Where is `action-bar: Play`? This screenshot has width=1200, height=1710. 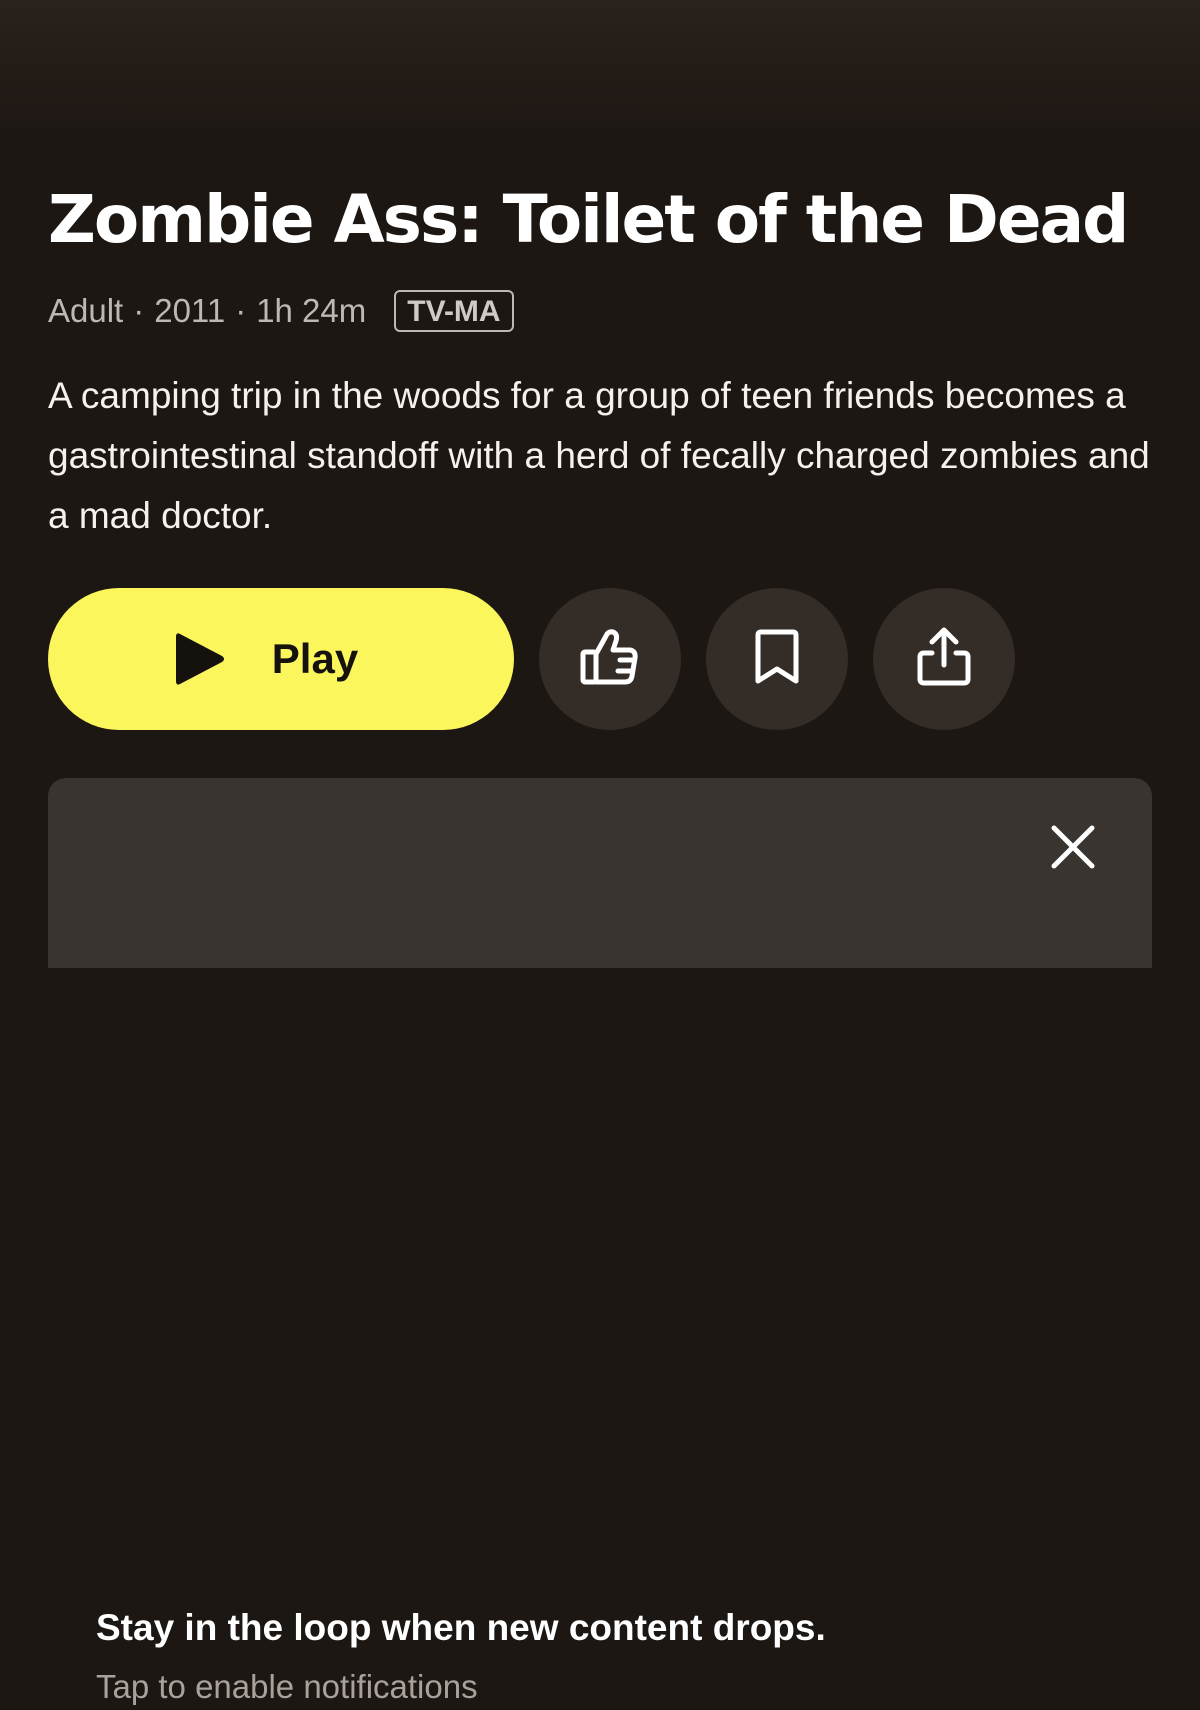 action-bar: Play is located at coordinates (531, 659).